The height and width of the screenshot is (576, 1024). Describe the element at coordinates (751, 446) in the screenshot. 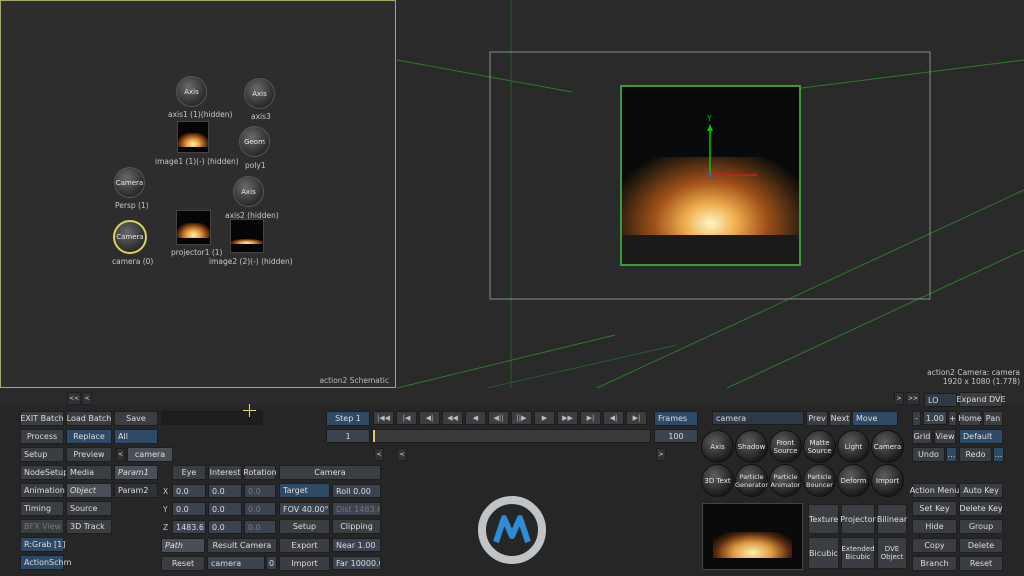

I see `add-shadow-button: Shadow` at that location.